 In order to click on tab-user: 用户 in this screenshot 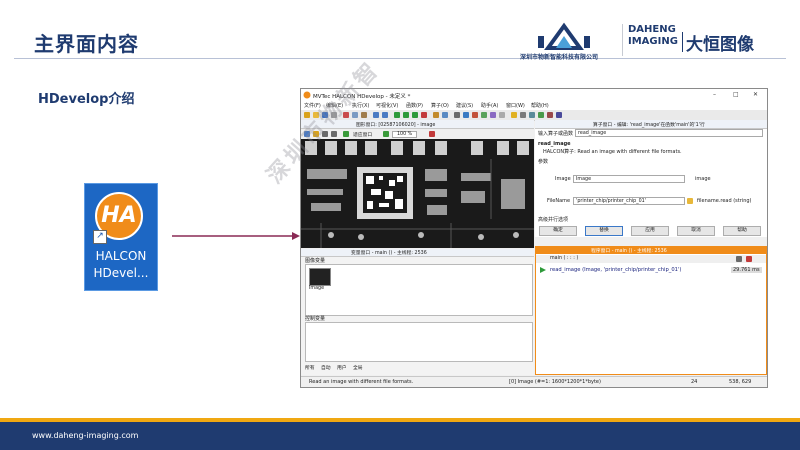, I will do `click(342, 367)`.